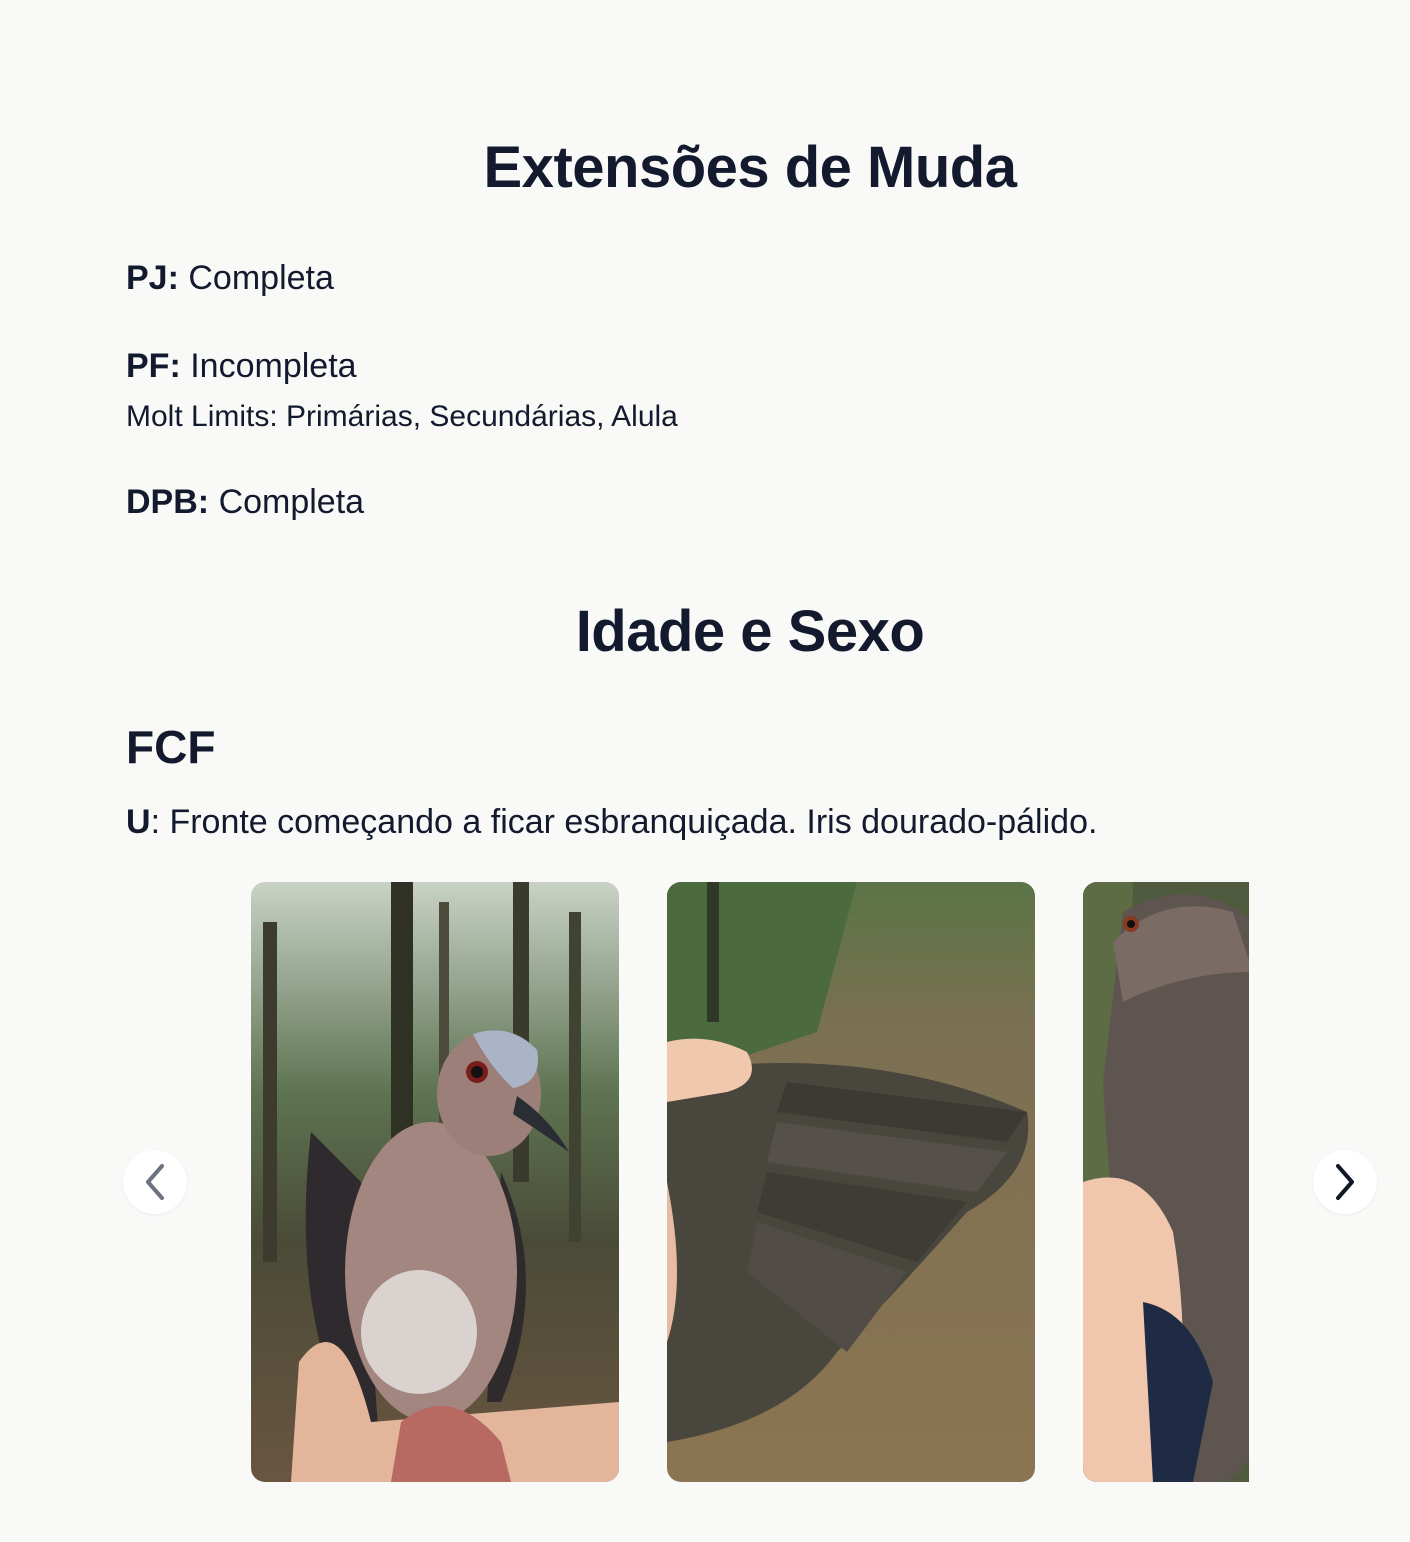 Image resolution: width=1410 pixels, height=1542 pixels. I want to click on bird-side-photo, so click(1166, 1182).